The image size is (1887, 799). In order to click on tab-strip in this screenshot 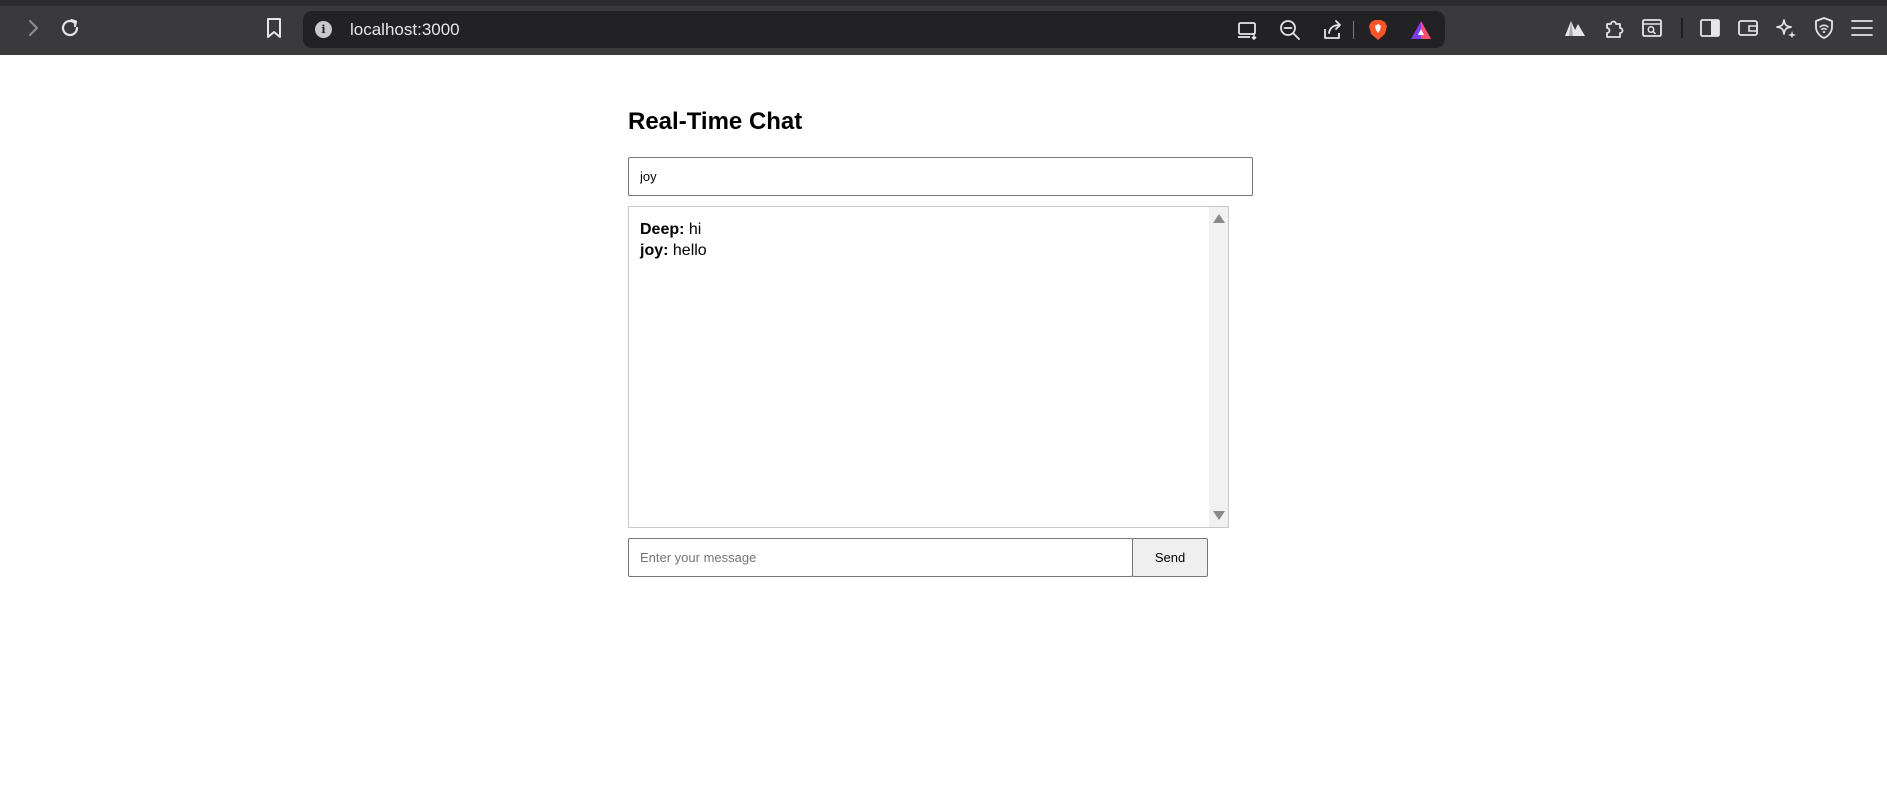, I will do `click(943, 3)`.